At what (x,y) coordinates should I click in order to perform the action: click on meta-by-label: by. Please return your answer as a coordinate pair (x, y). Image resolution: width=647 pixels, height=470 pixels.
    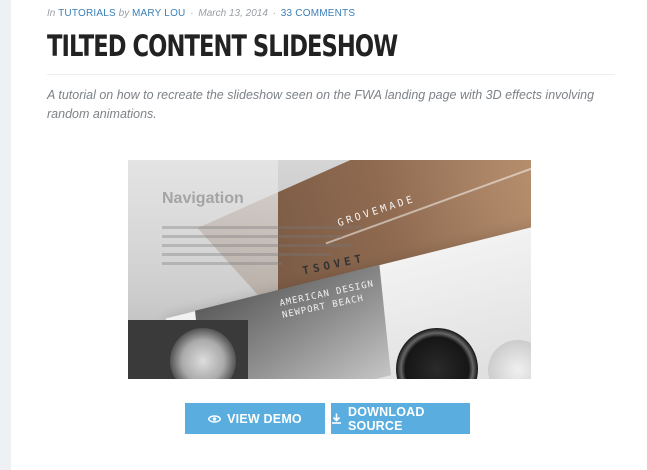
    Looking at the image, I should click on (124, 13).